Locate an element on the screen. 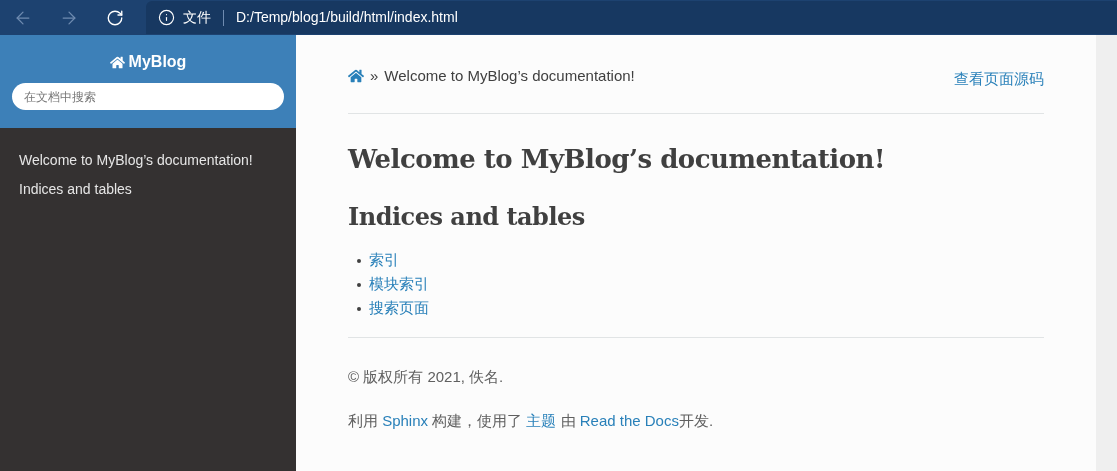 Image resolution: width=1117 pixels, height=471 pixels. sidebar-item: Welcome to MyBlog’s documentation! is located at coordinates (148, 160).